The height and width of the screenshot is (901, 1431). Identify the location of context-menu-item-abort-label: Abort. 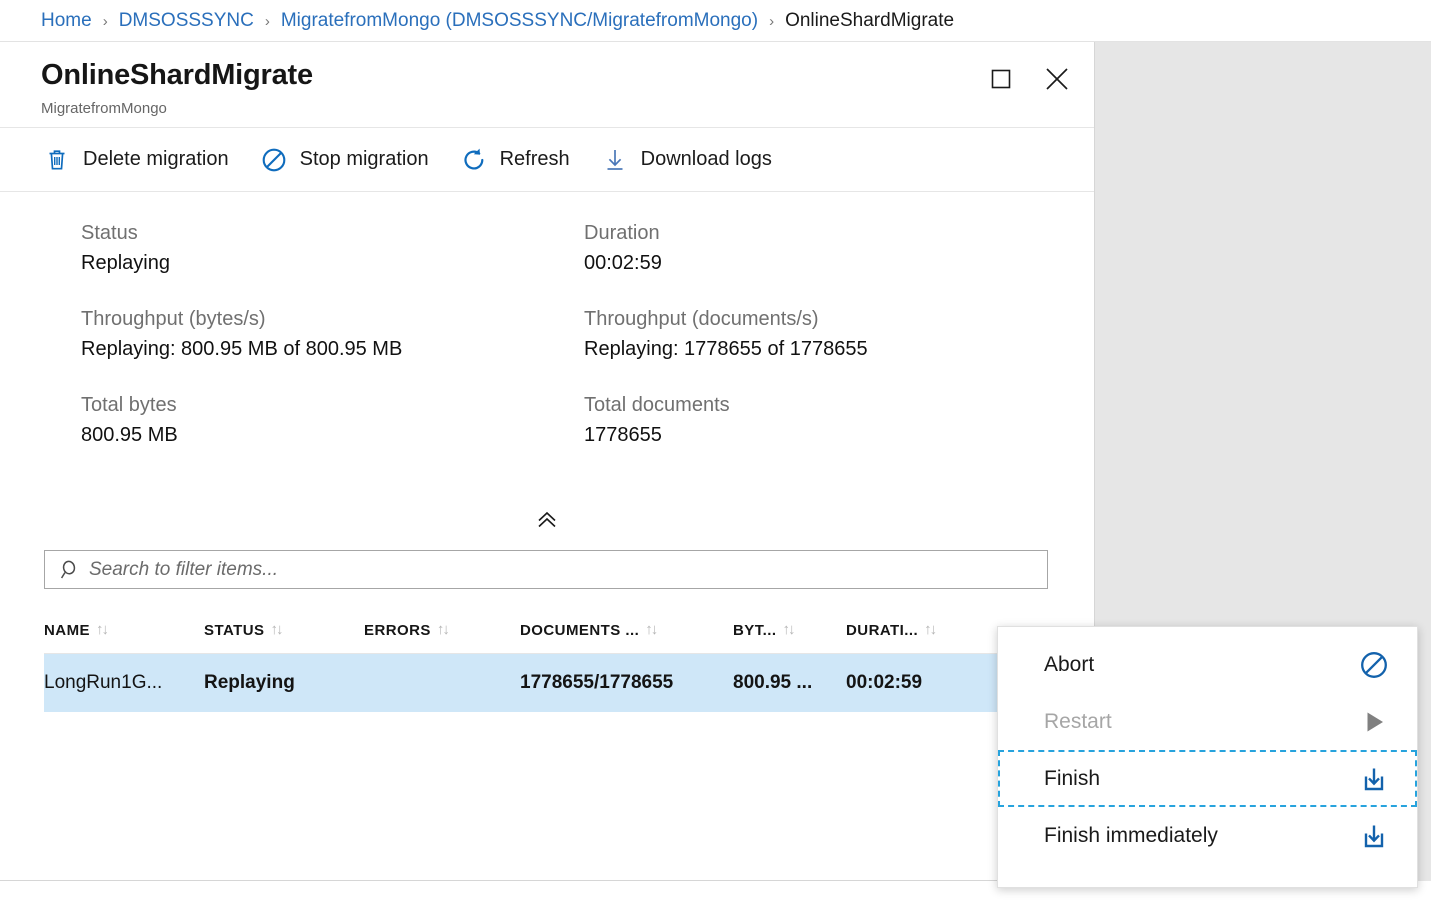
(1069, 664).